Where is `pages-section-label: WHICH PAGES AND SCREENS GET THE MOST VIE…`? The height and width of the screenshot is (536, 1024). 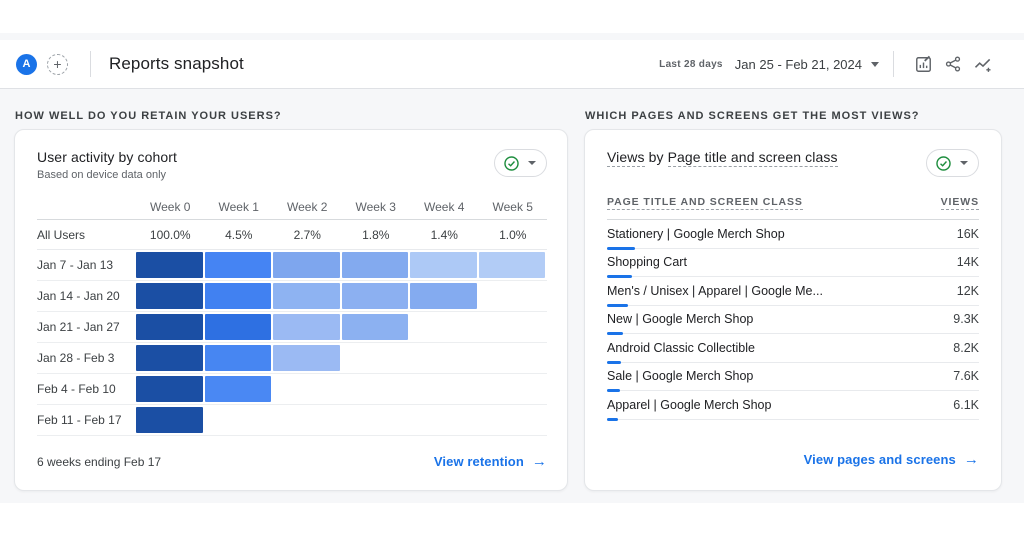 pages-section-label: WHICH PAGES AND SCREENS GET THE MOST VIE… is located at coordinates (752, 116).